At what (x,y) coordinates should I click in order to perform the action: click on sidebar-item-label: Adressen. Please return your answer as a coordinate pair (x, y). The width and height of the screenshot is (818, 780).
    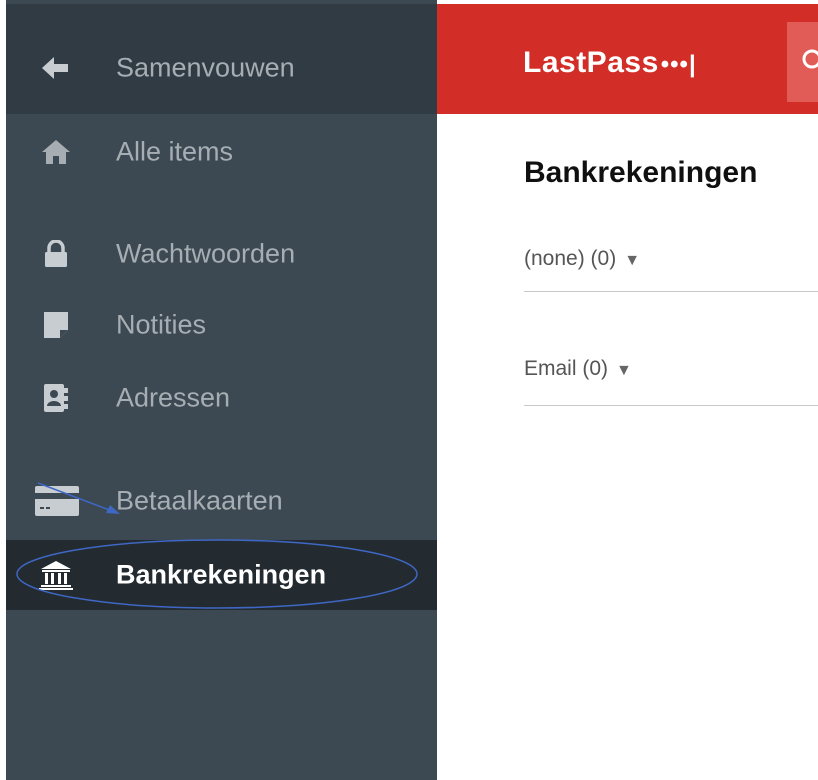
    Looking at the image, I should click on (173, 397).